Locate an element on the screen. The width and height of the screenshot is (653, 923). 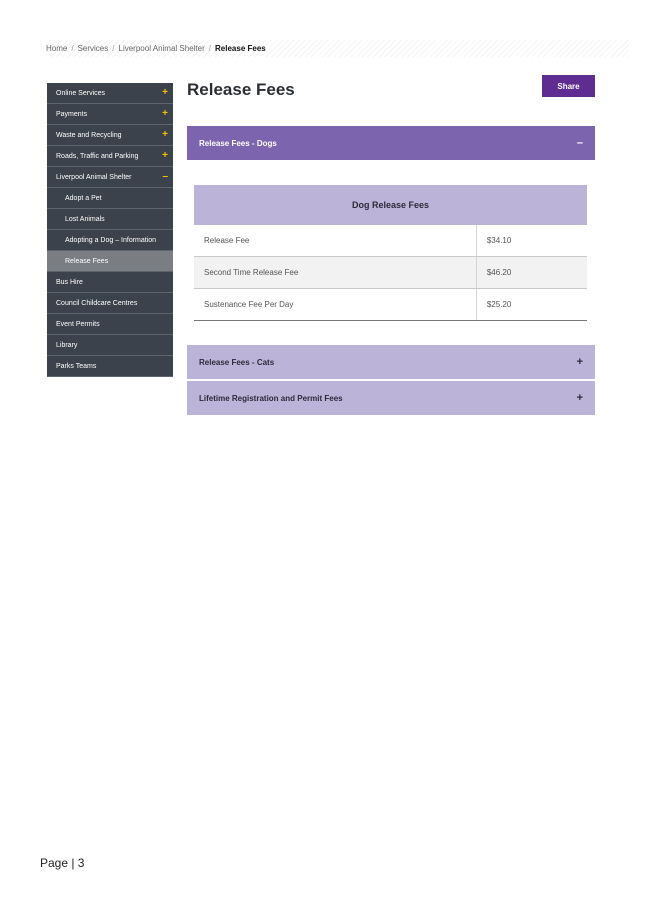
sidebar-item-adopting-dog-info: Adopting a Dog – Information is located at coordinates (110, 240).